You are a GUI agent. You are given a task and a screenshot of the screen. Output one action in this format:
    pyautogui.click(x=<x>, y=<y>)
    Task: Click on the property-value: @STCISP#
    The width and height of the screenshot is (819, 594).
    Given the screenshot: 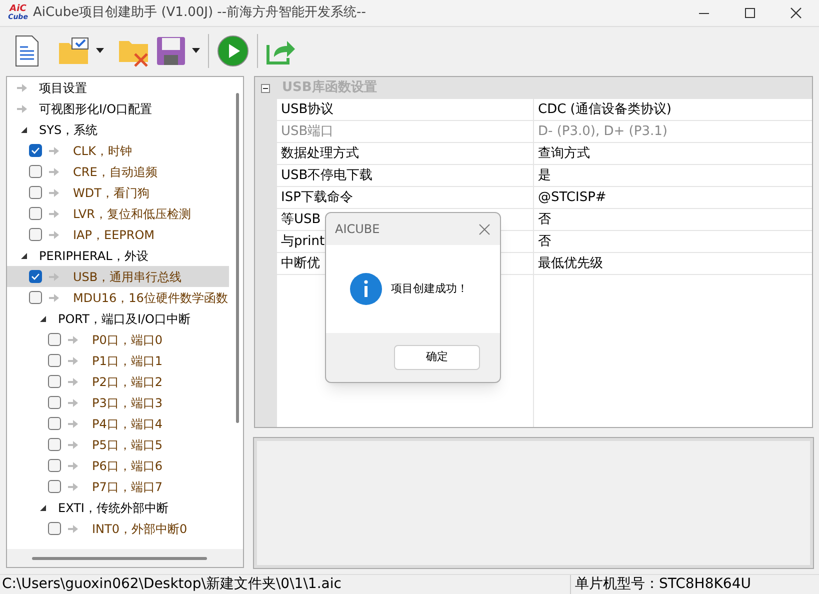 What is the action you would take?
    pyautogui.click(x=572, y=198)
    